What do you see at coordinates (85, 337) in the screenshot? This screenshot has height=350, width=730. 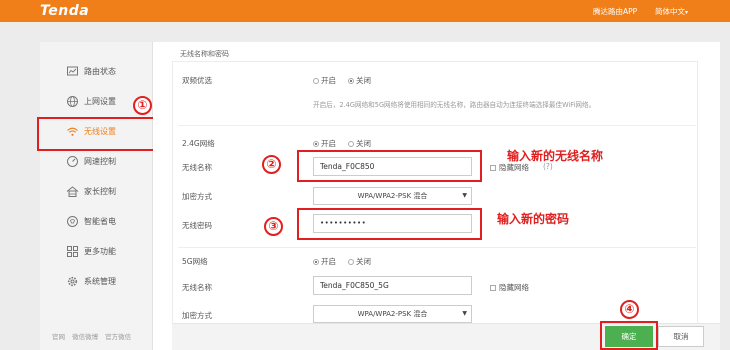 I see `footer-link-weibo: 微信微博` at bounding box center [85, 337].